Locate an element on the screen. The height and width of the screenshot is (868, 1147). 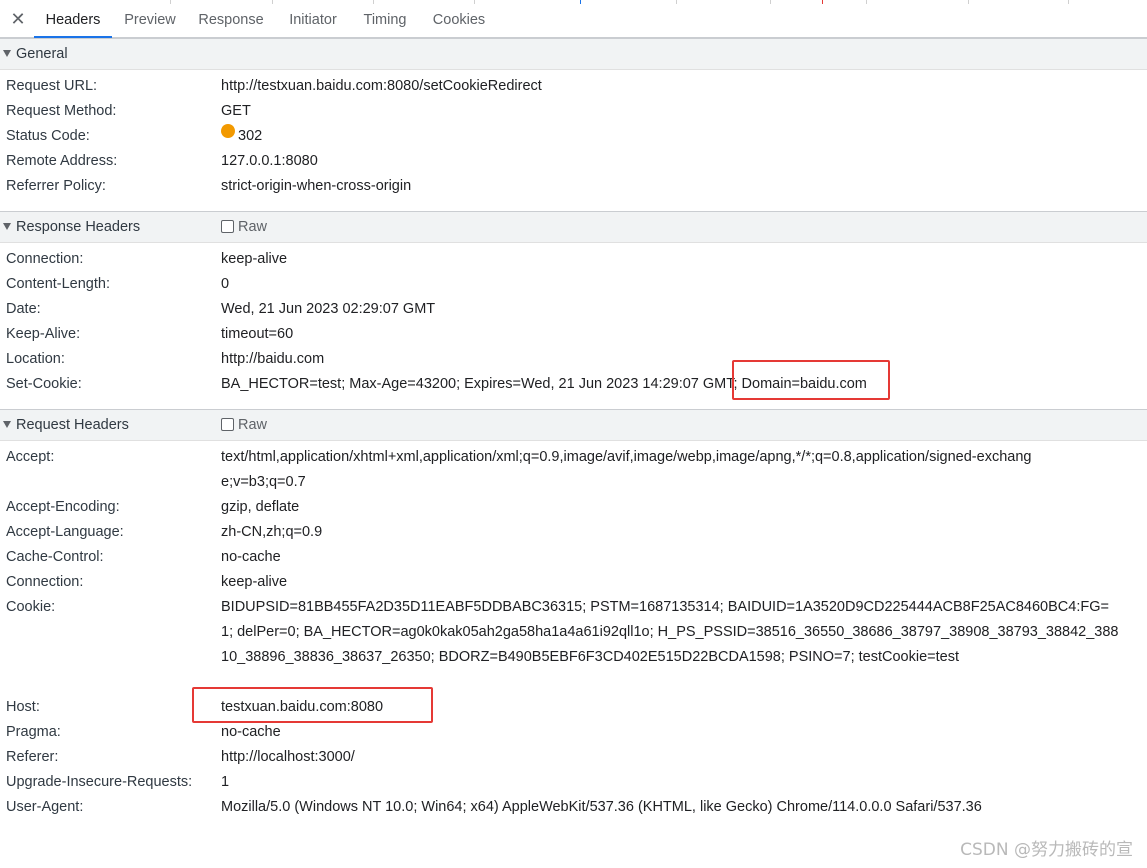
header-value: strict-origin-when-cross-origin is located at coordinates (316, 186).